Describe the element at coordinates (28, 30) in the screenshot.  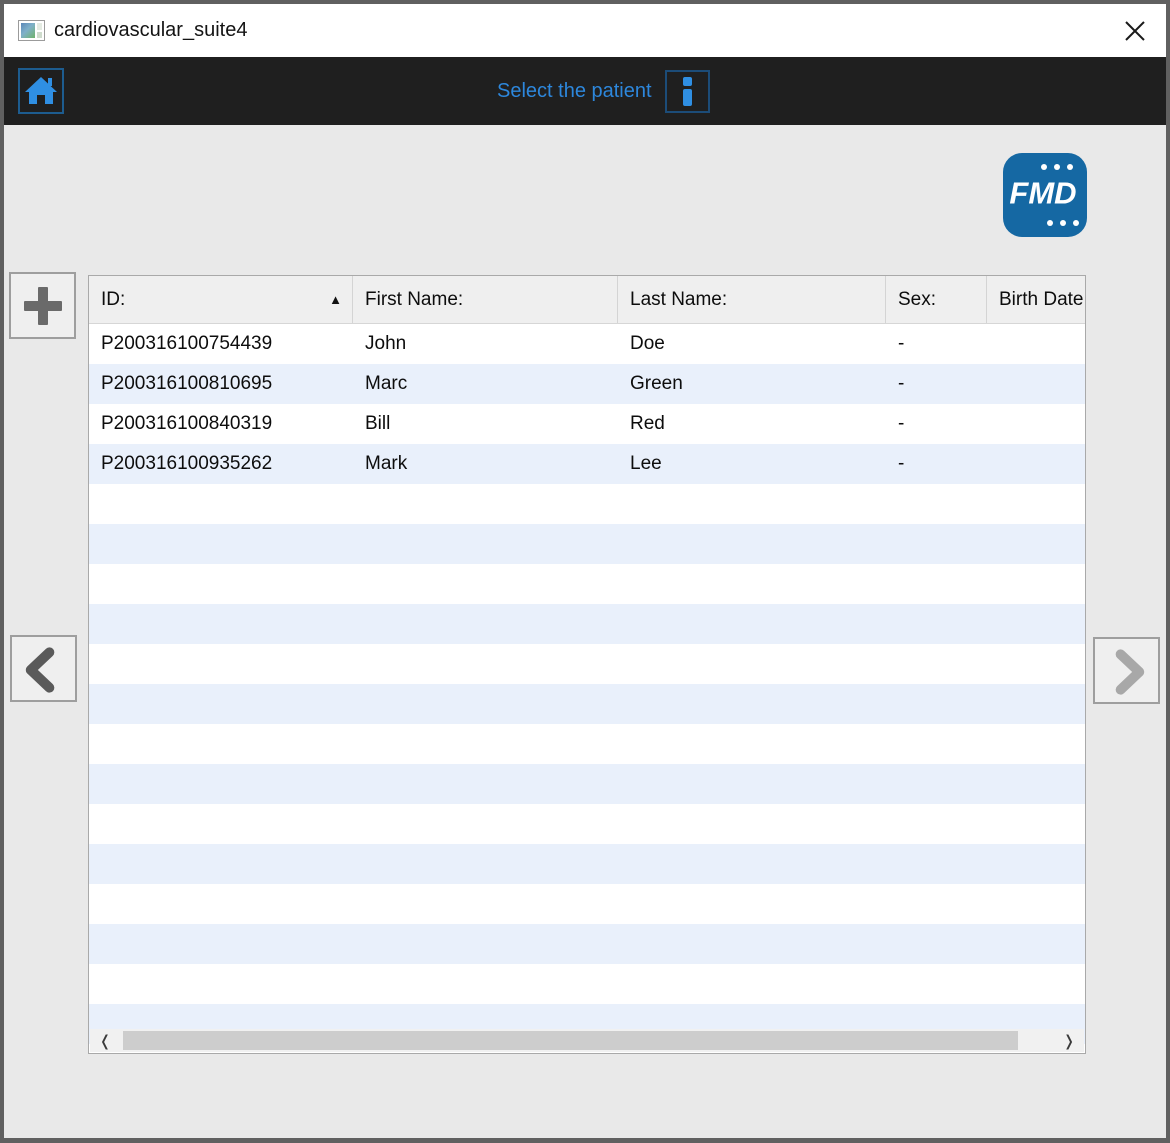
I see `app-icon-picture` at that location.